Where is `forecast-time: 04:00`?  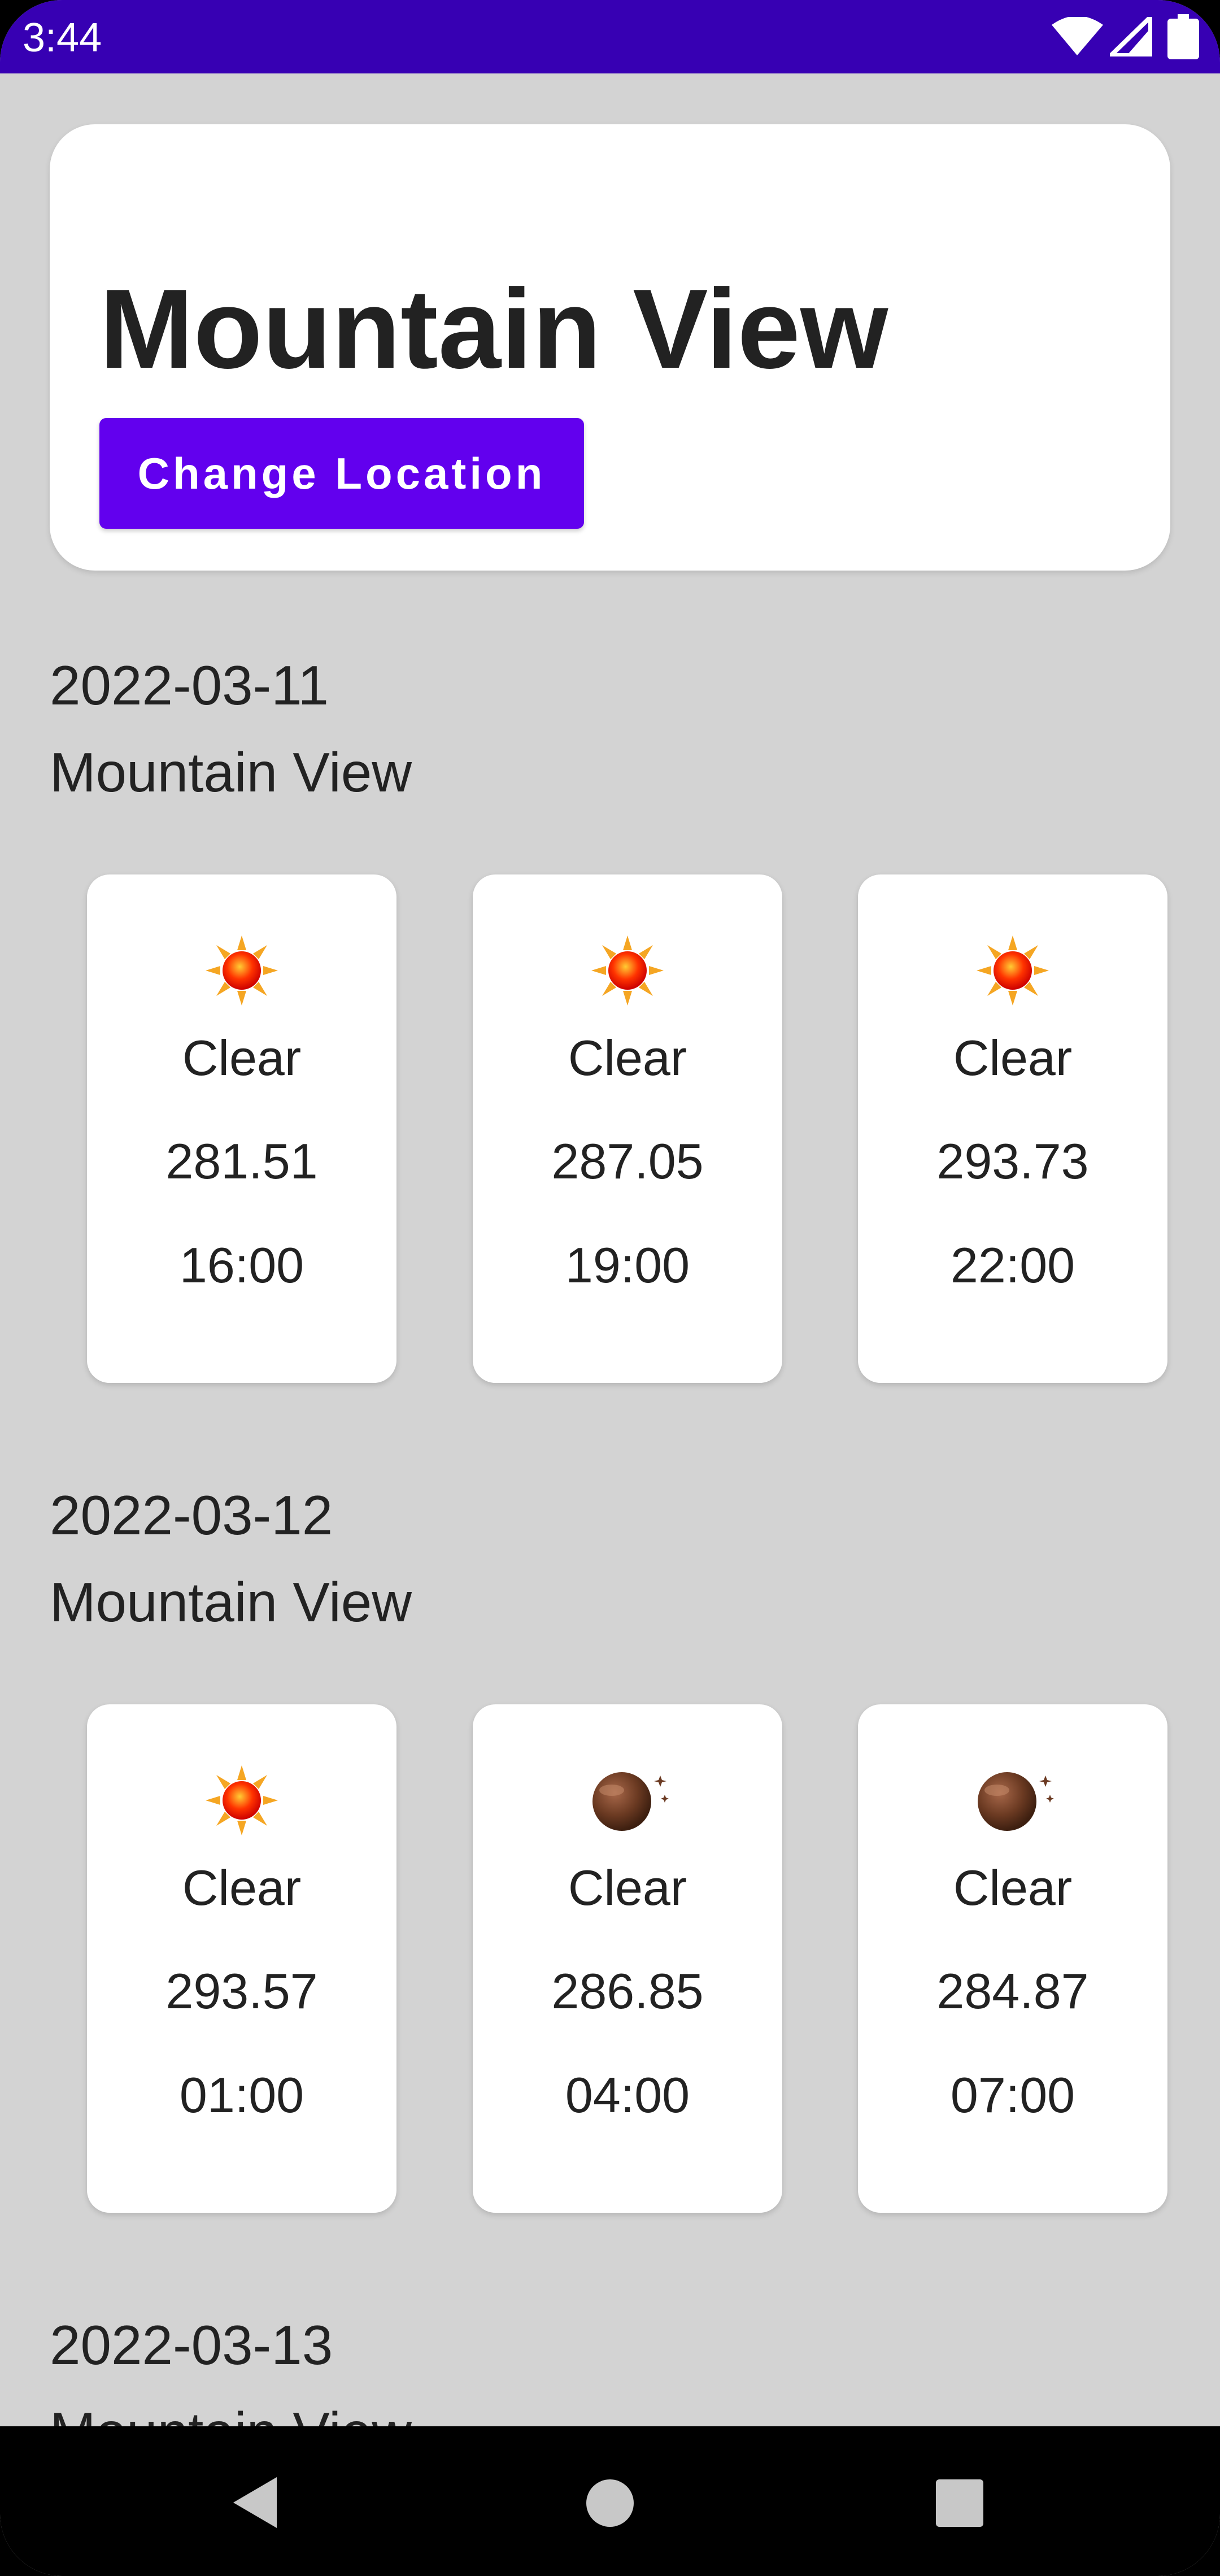 forecast-time: 04:00 is located at coordinates (627, 2095).